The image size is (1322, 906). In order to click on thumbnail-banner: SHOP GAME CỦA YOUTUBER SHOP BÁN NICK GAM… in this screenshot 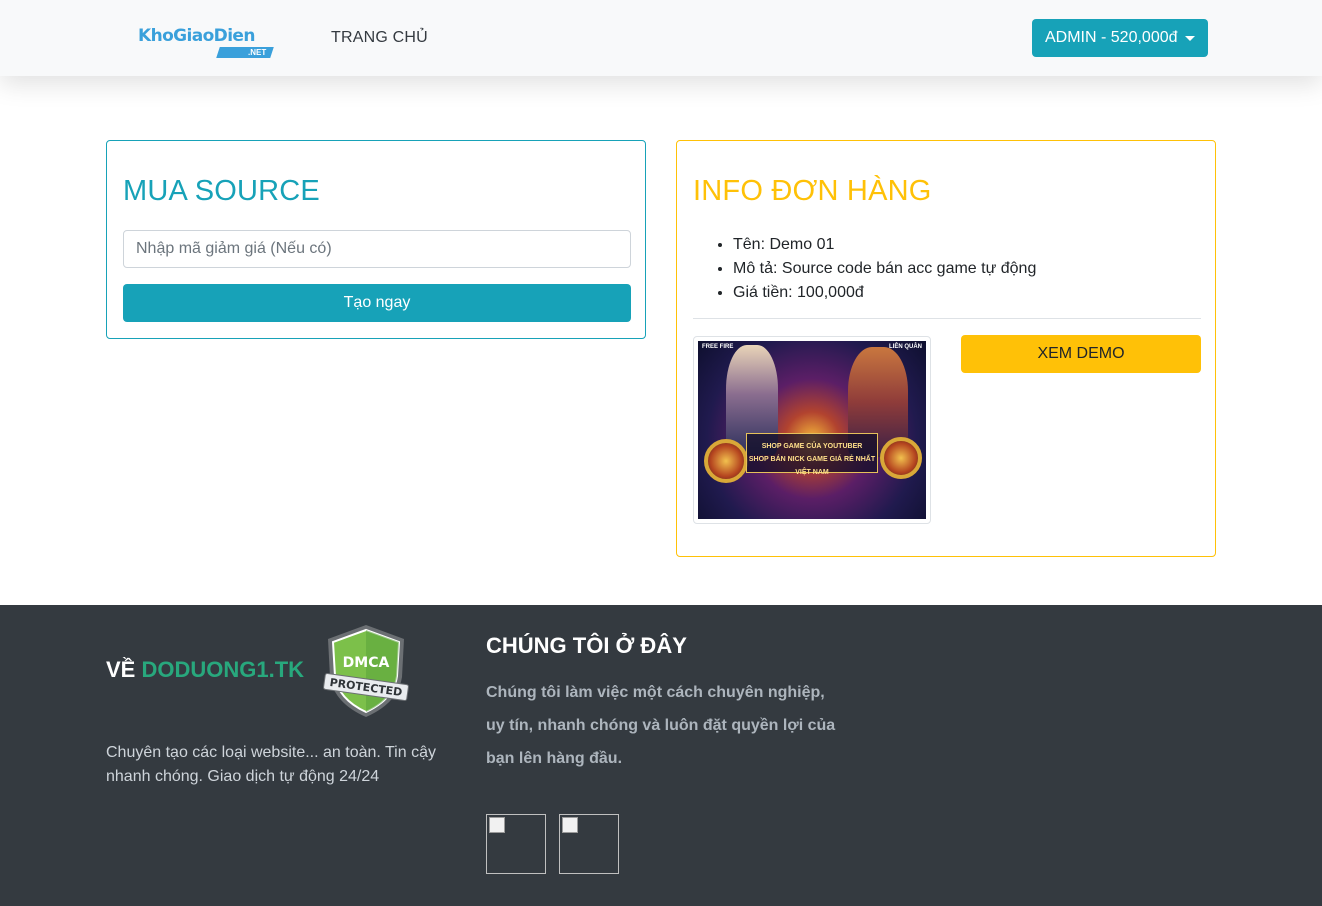, I will do `click(812, 454)`.